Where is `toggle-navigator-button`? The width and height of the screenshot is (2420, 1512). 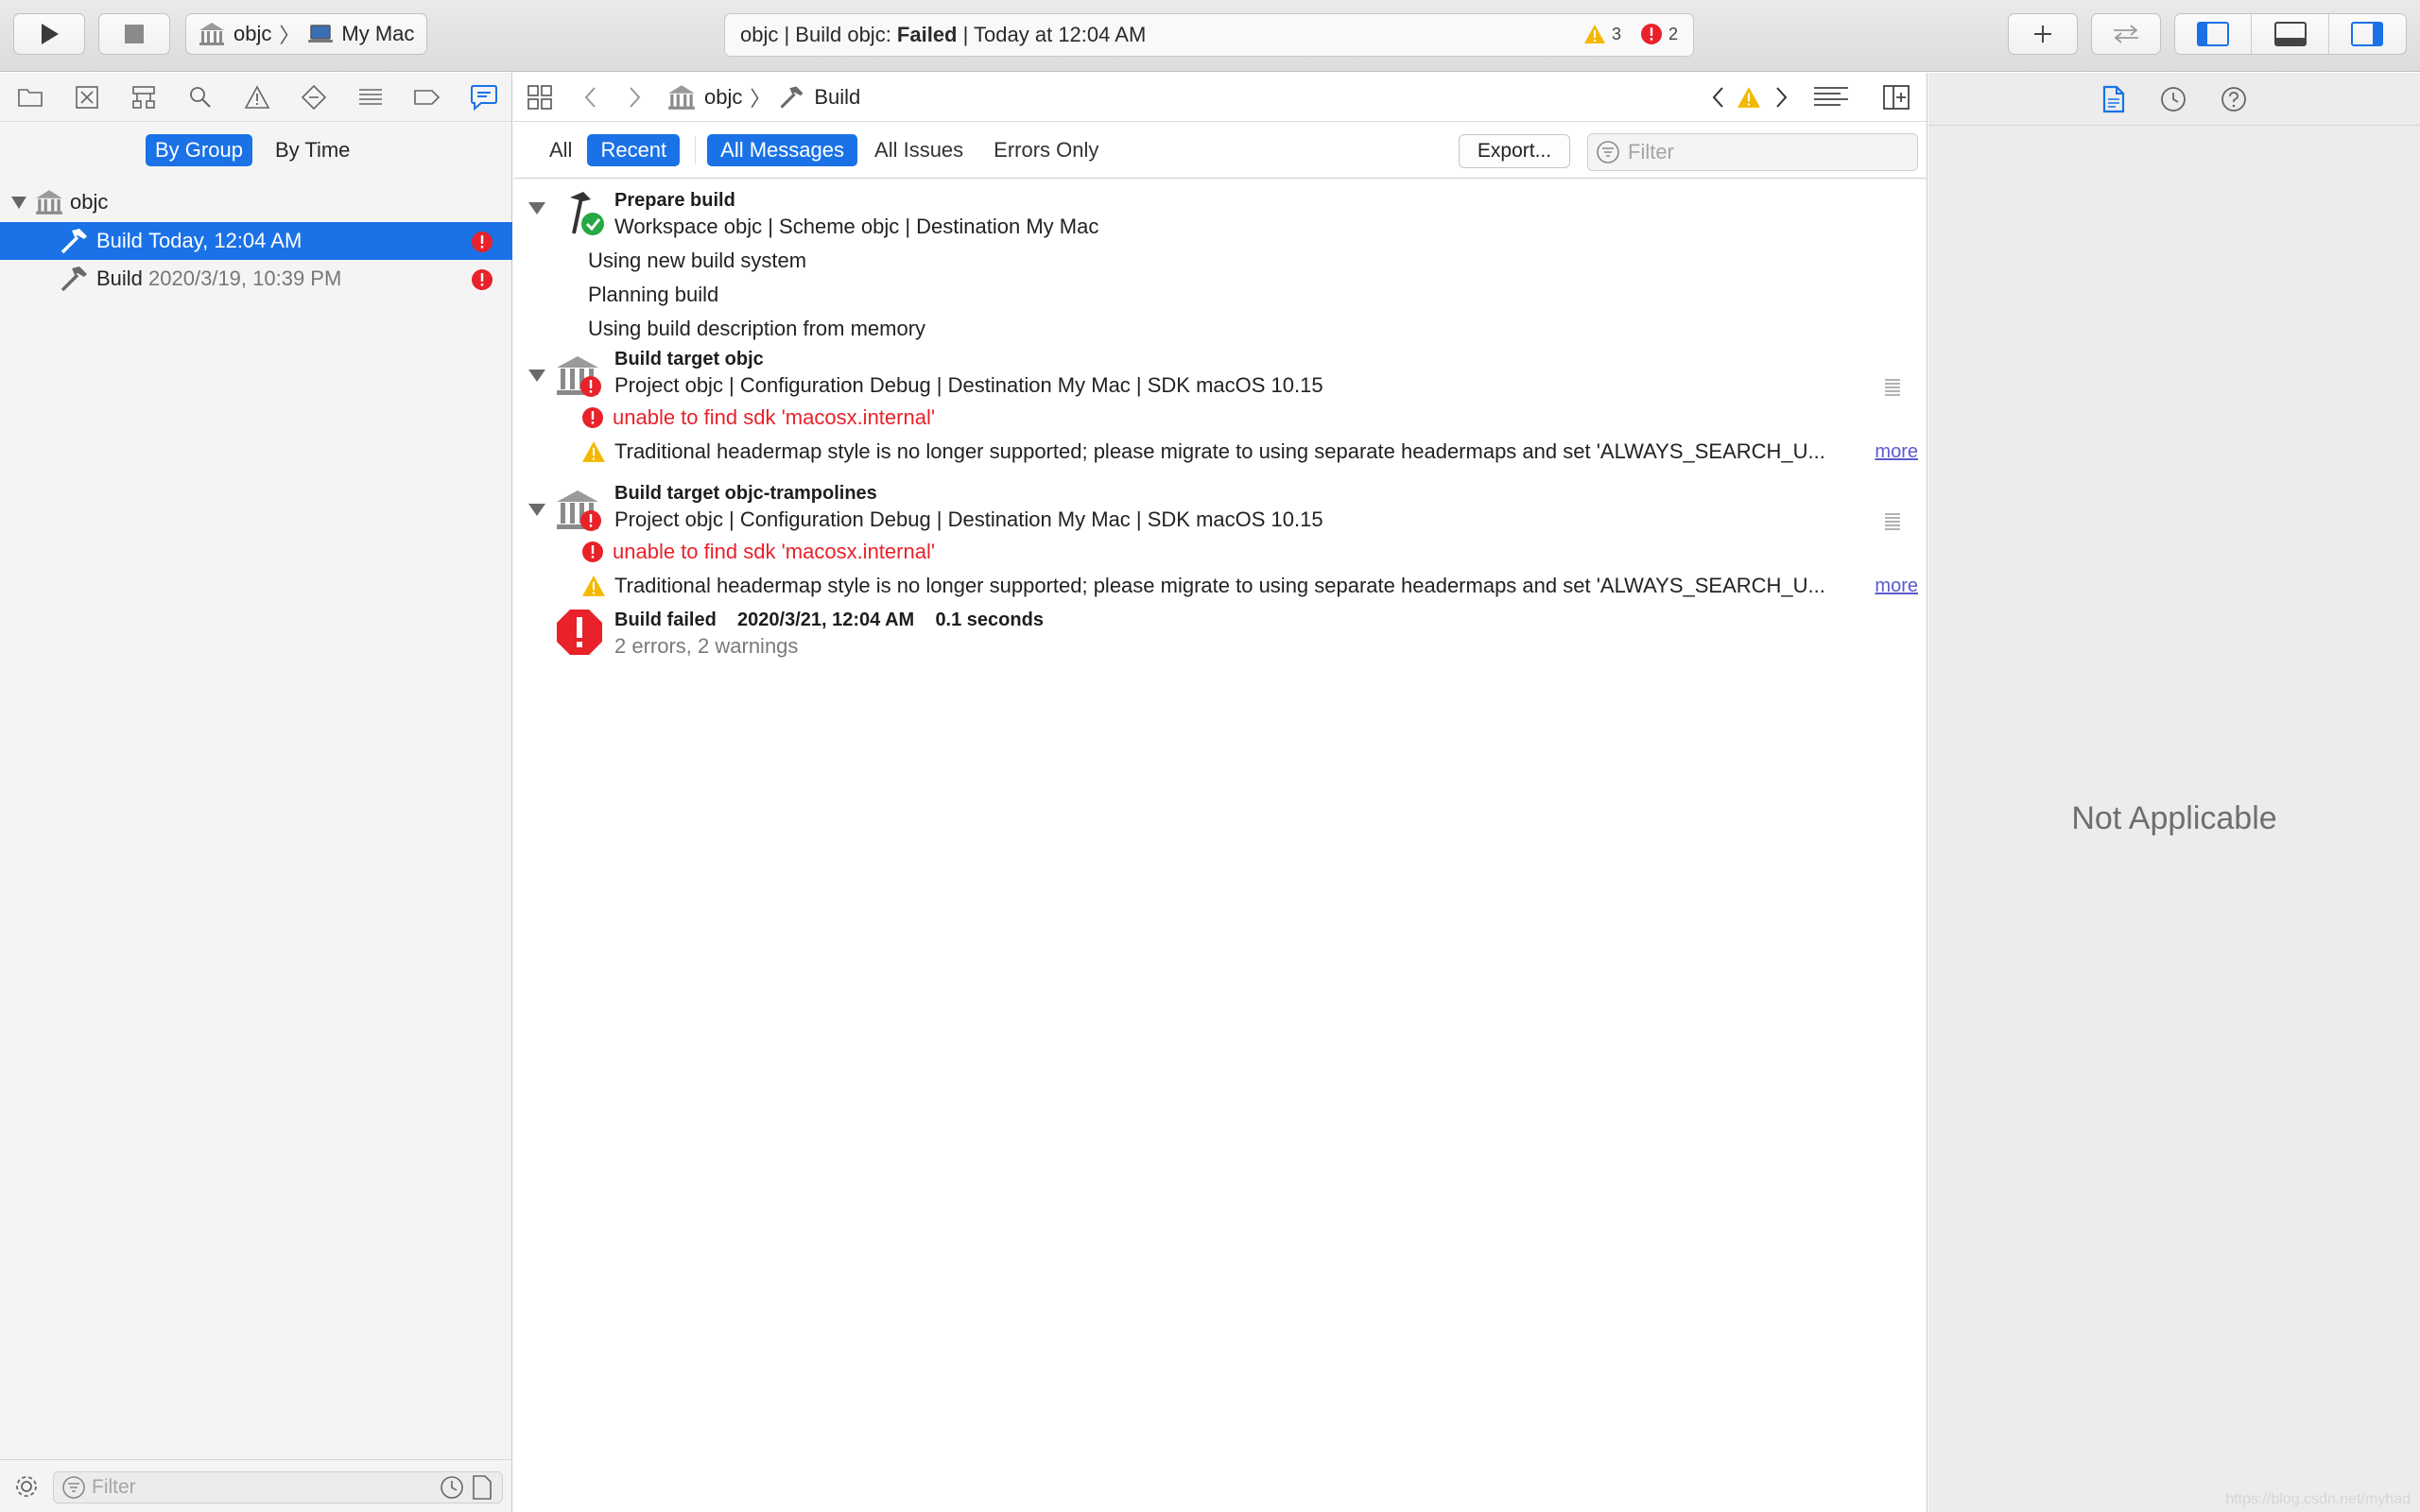
toggle-navigator-button is located at coordinates (2214, 34).